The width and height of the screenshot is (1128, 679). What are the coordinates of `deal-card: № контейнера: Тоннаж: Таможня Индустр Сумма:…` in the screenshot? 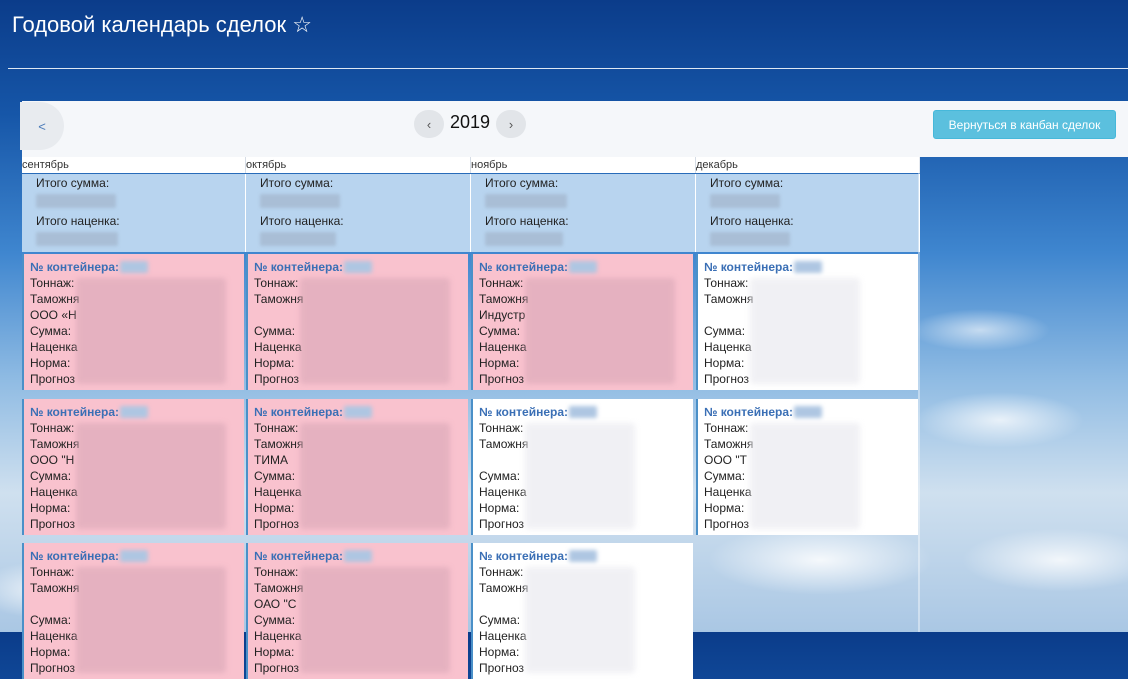 It's located at (582, 322).